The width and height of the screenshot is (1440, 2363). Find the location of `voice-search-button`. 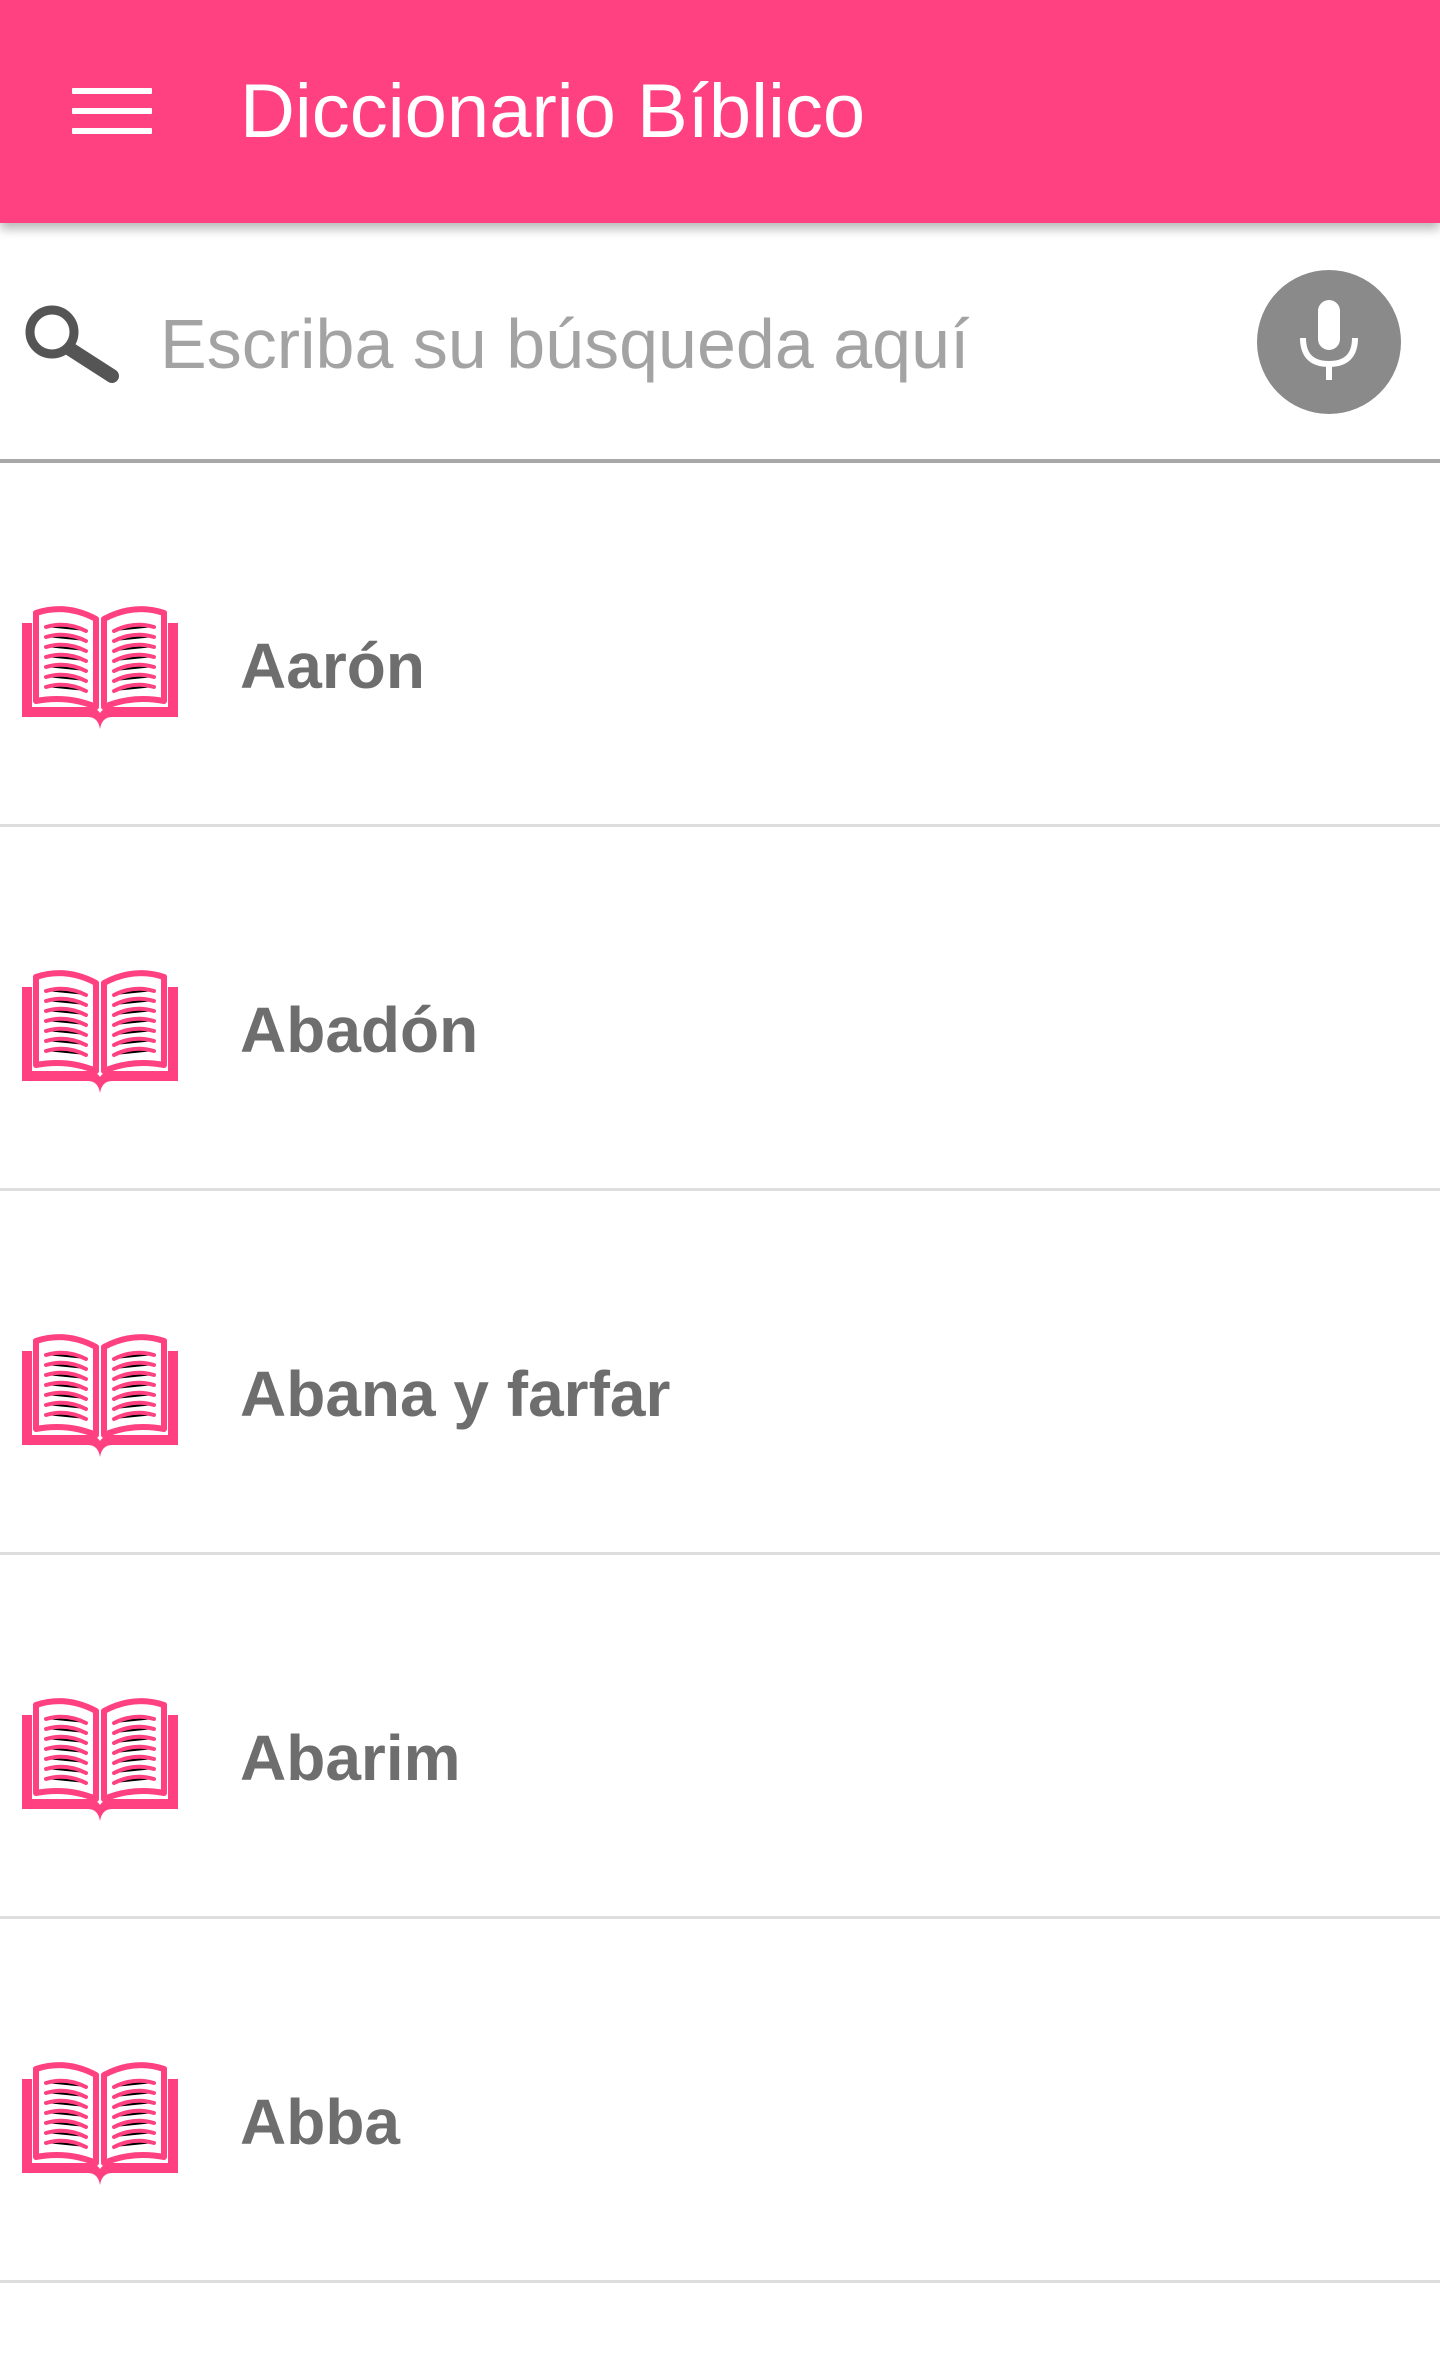

voice-search-button is located at coordinates (1329, 342).